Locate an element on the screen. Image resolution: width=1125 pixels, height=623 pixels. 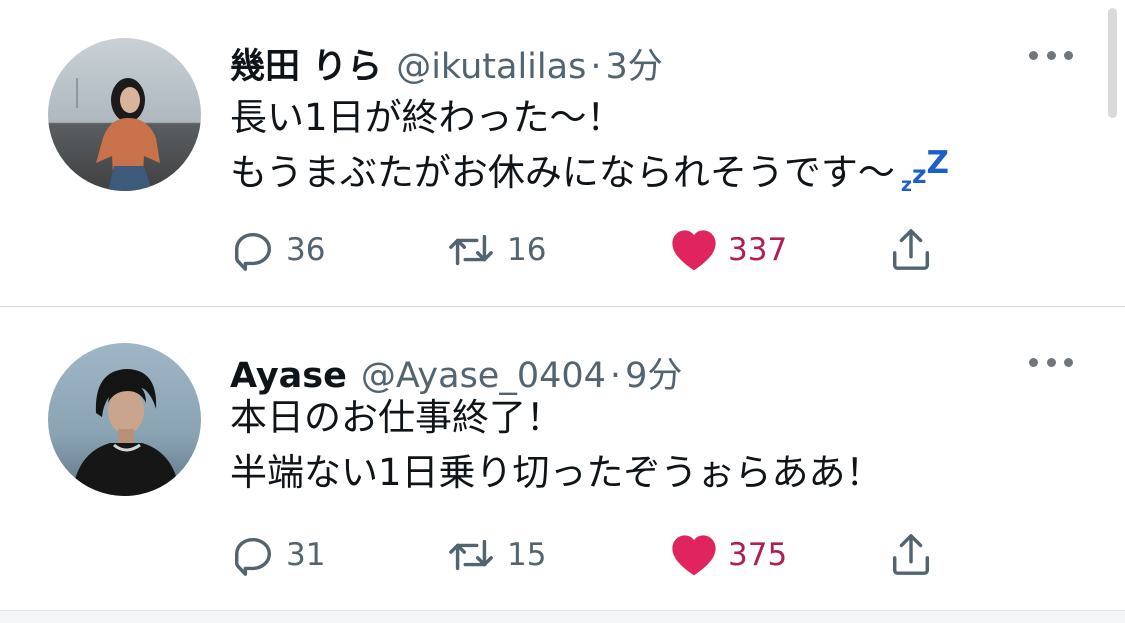
tweet-header: 幾田 りら @ikutalilas · 3分 is located at coordinates (446, 63).